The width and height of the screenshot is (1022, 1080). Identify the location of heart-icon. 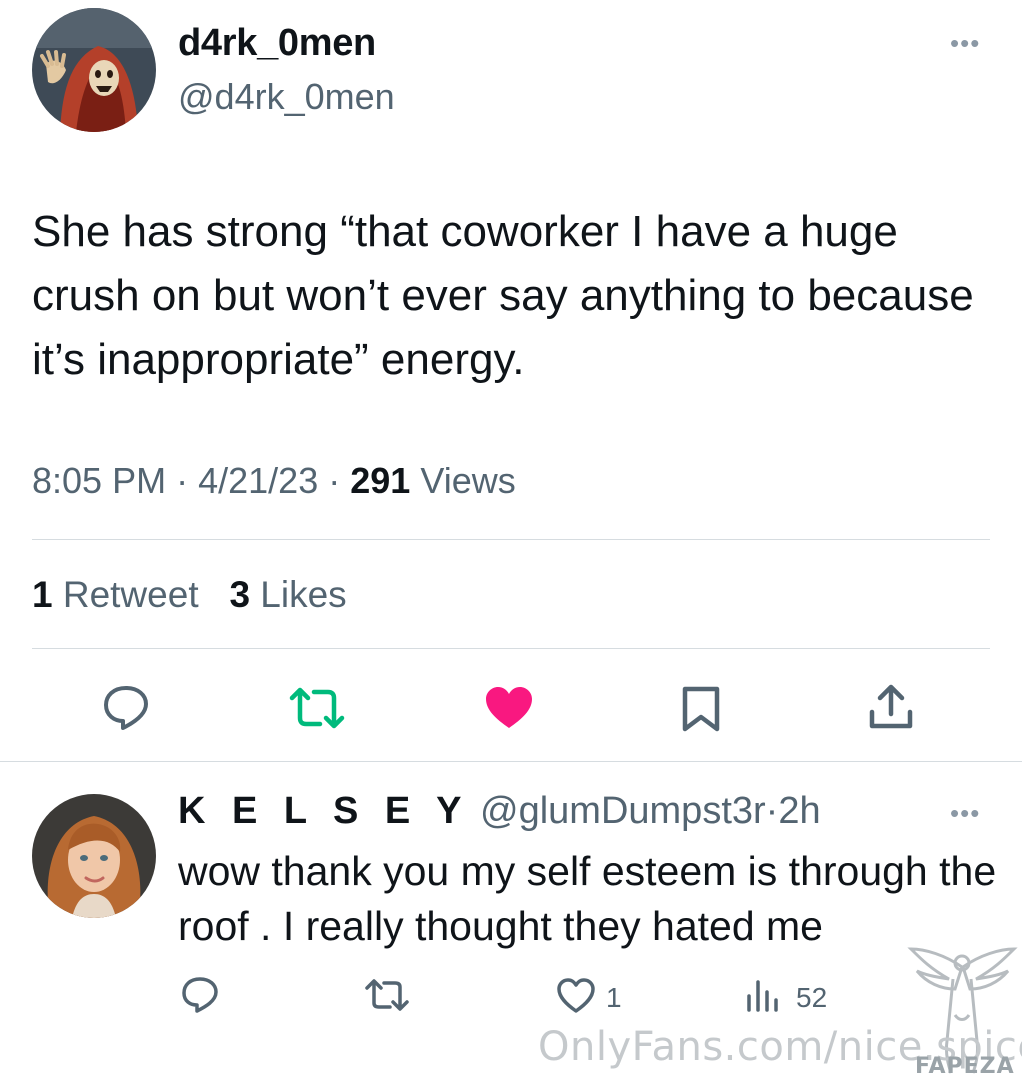
(509, 707).